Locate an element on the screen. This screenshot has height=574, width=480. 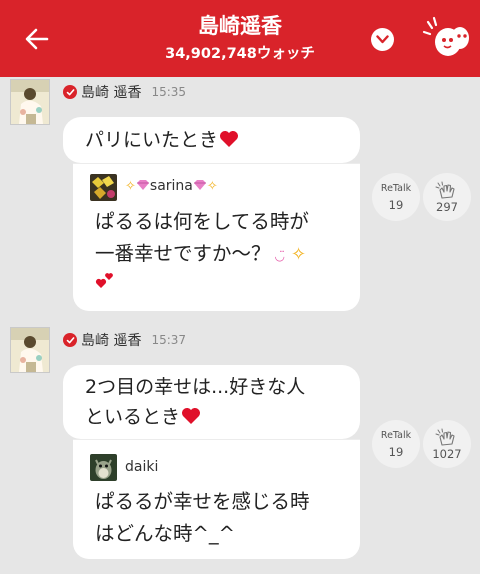
message-text: パリにいたとき is located at coordinates (152, 140).